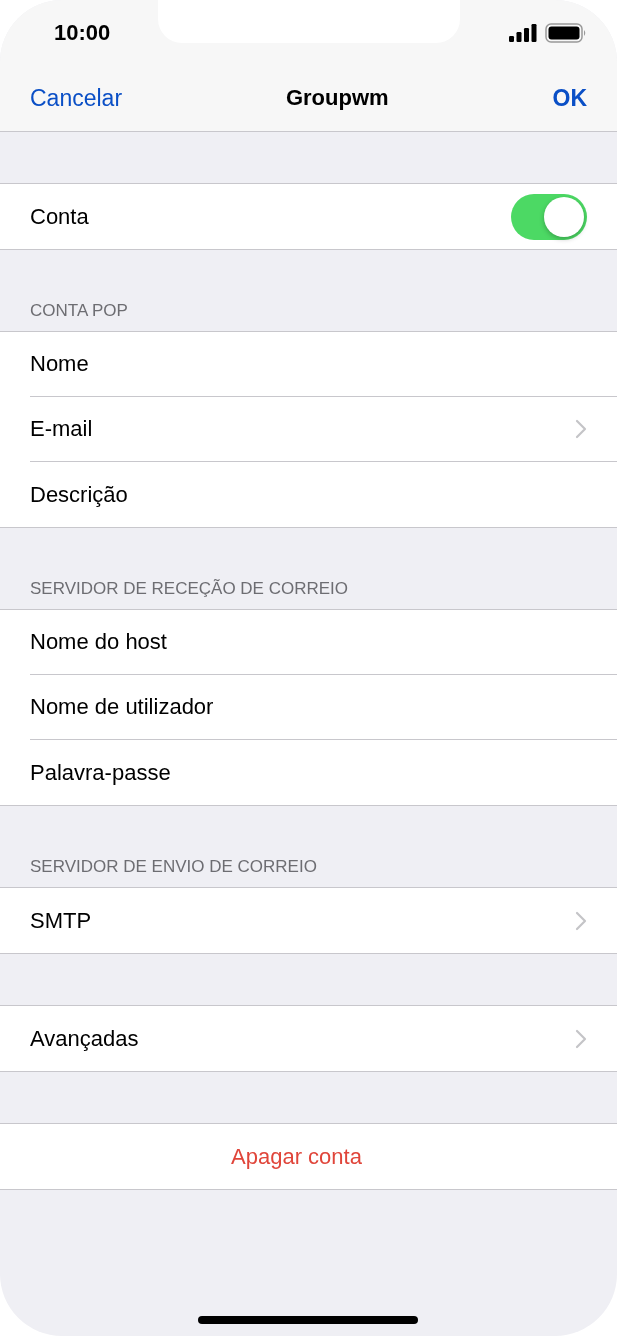  I want to click on section-header: SERVIDOR DE RECEÇÃO DE CORREIO, so click(189, 589).